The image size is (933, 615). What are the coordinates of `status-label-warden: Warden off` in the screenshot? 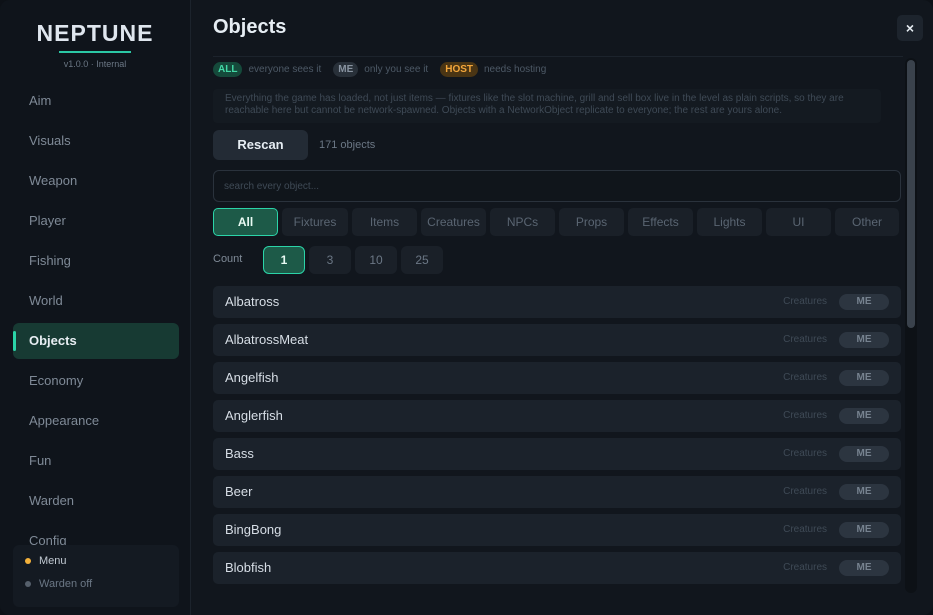 It's located at (66, 584).